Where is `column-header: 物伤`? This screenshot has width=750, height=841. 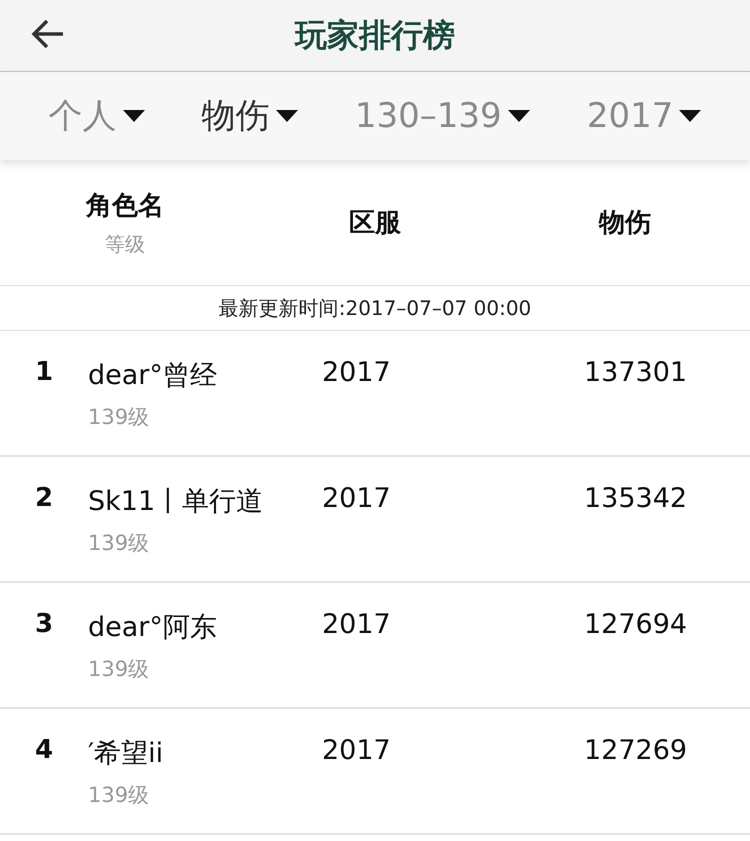 column-header: 物伤 is located at coordinates (625, 223).